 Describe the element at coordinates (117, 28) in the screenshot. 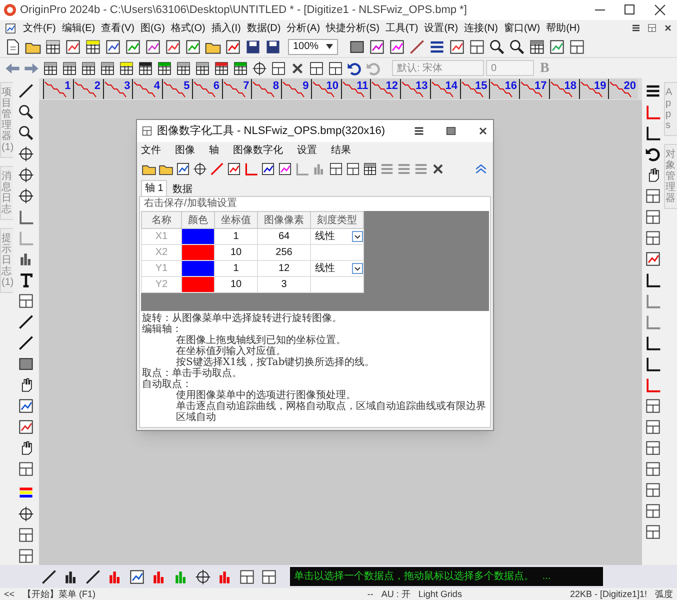

I see `menu-item: 查看(V)` at that location.